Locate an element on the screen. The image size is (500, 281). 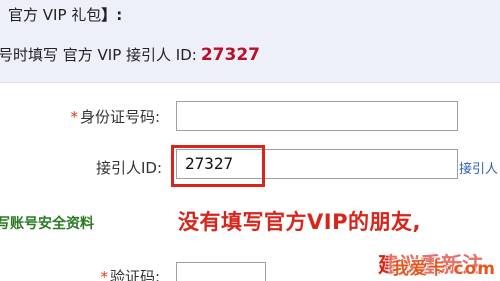
referrer-highlight-box is located at coordinates (218, 166).